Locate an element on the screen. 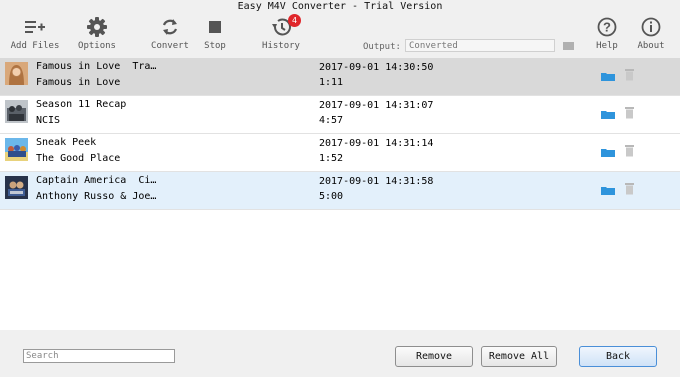 Image resolution: width=680 pixels, height=377 pixels. item-title: Sneak Peek is located at coordinates (66, 142).